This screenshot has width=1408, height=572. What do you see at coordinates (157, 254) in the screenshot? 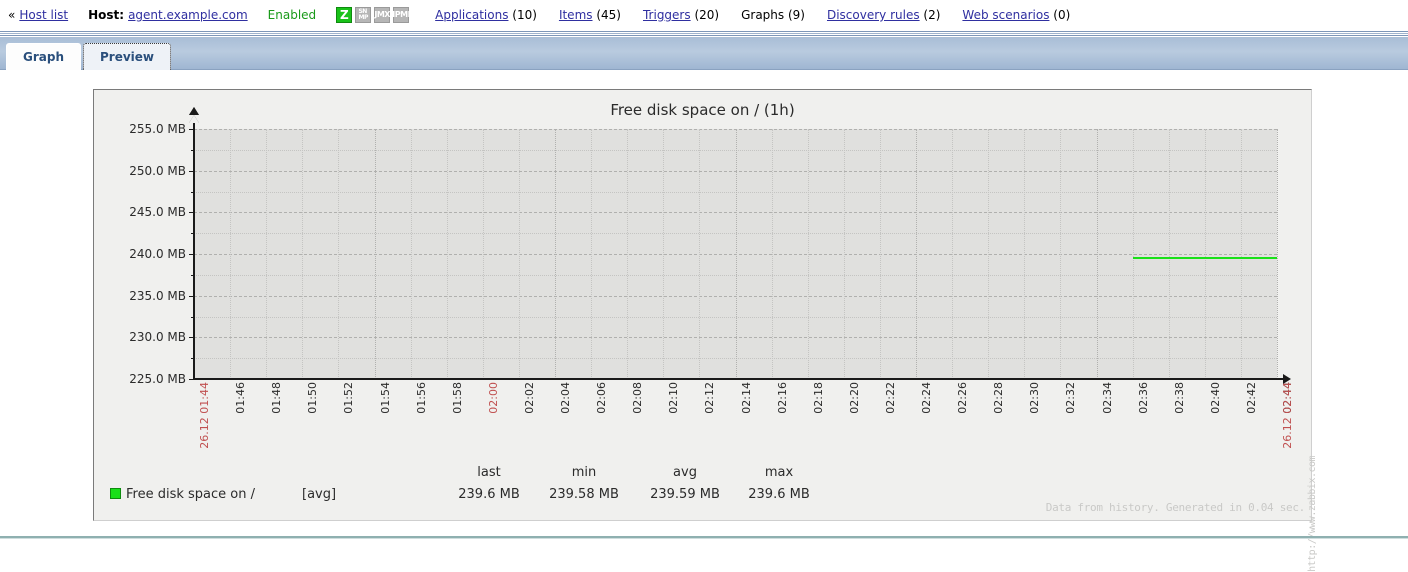
I see `y-axis-label: 240.0 MB` at bounding box center [157, 254].